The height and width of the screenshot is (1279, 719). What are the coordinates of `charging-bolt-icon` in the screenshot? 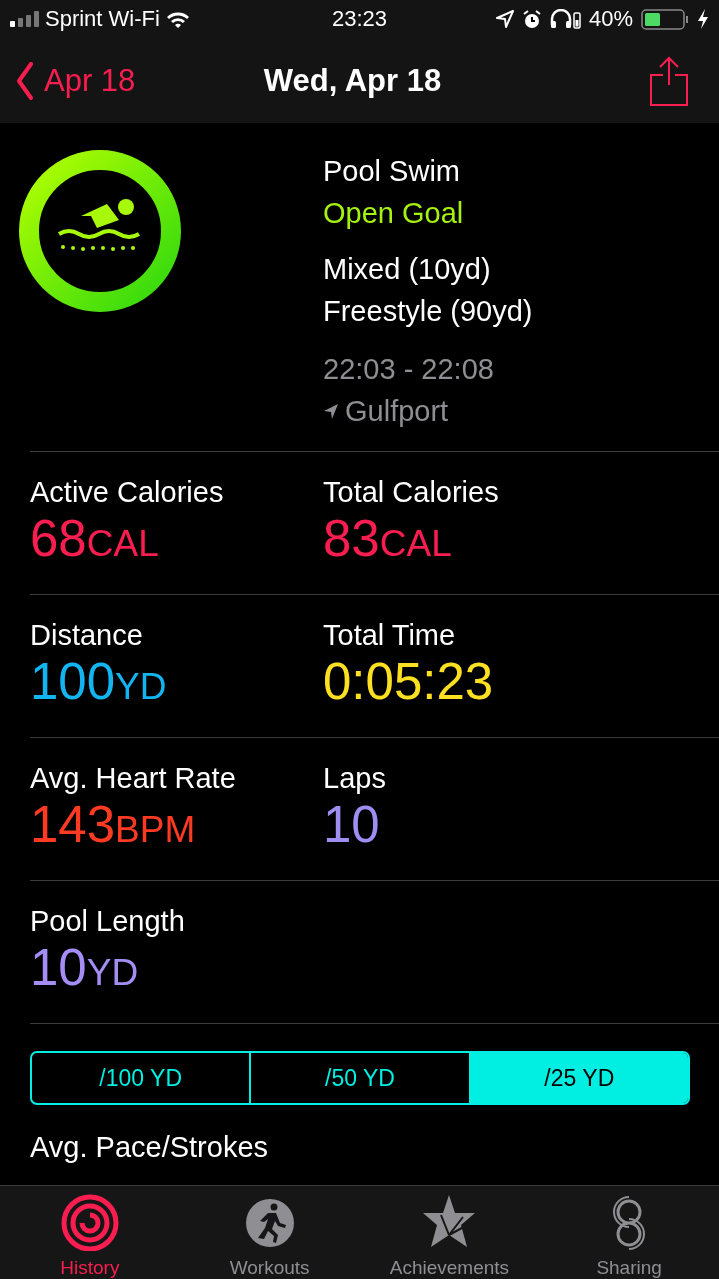 It's located at (703, 19).